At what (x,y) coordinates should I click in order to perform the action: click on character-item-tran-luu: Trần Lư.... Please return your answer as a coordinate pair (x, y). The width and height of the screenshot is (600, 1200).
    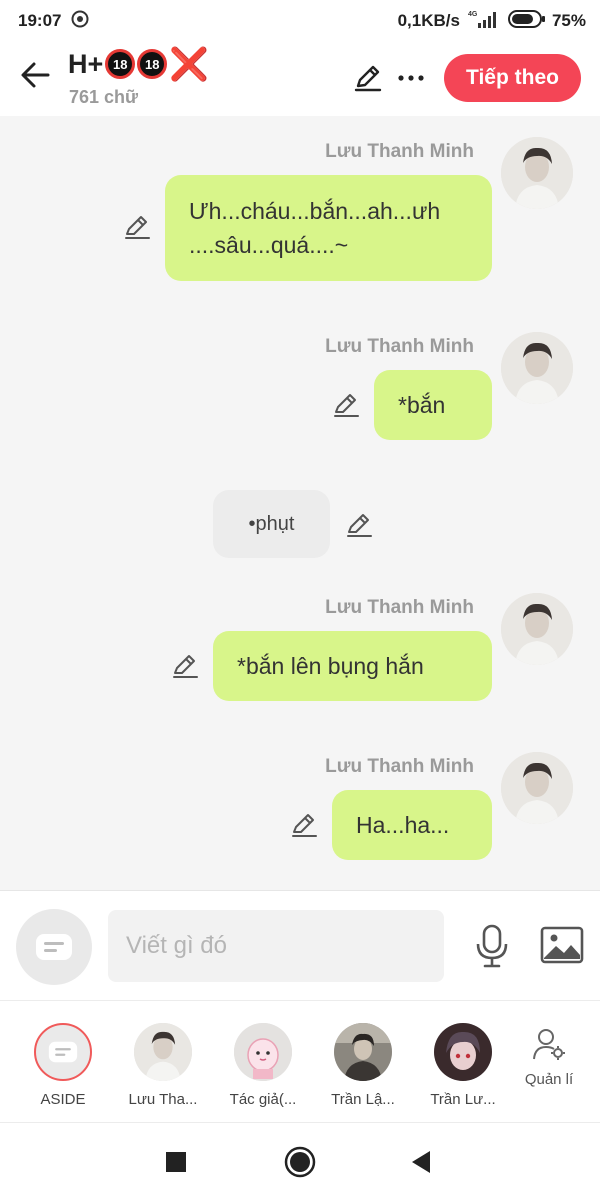
    Looking at the image, I should click on (463, 1065).